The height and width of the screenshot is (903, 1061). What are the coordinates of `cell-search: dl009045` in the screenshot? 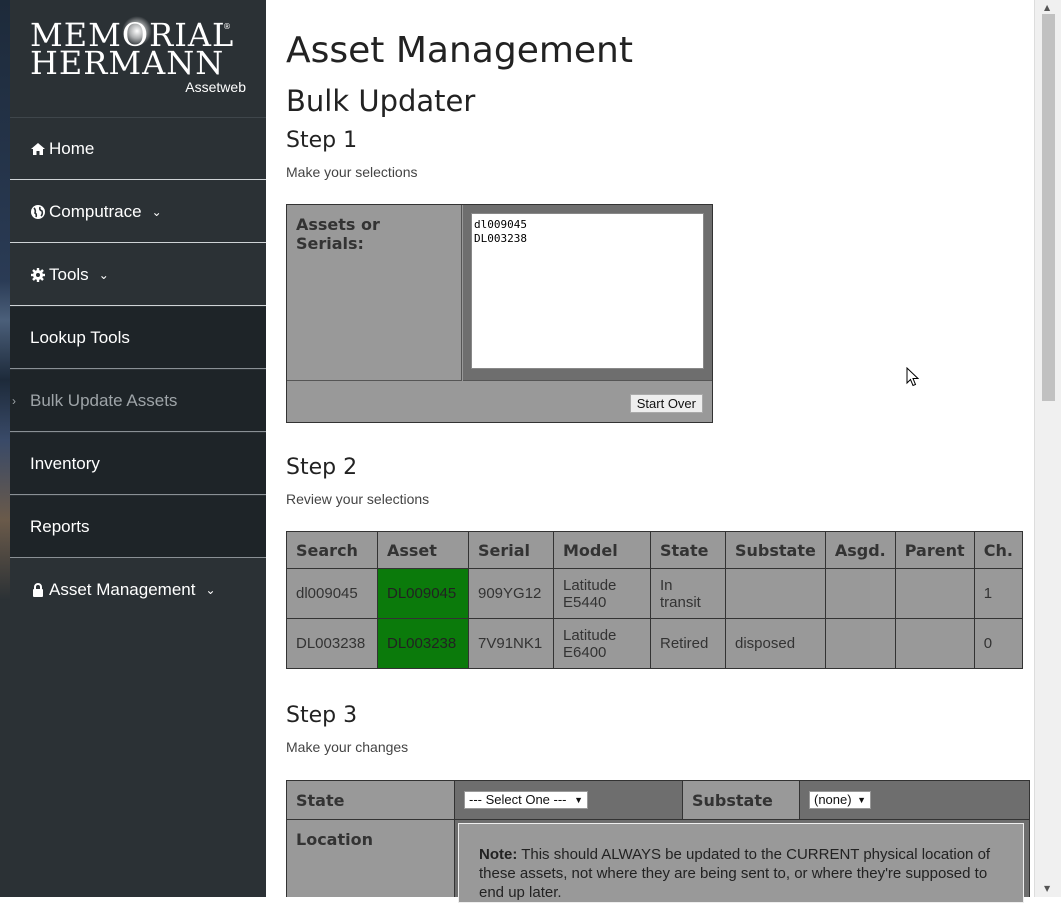 It's located at (332, 593).